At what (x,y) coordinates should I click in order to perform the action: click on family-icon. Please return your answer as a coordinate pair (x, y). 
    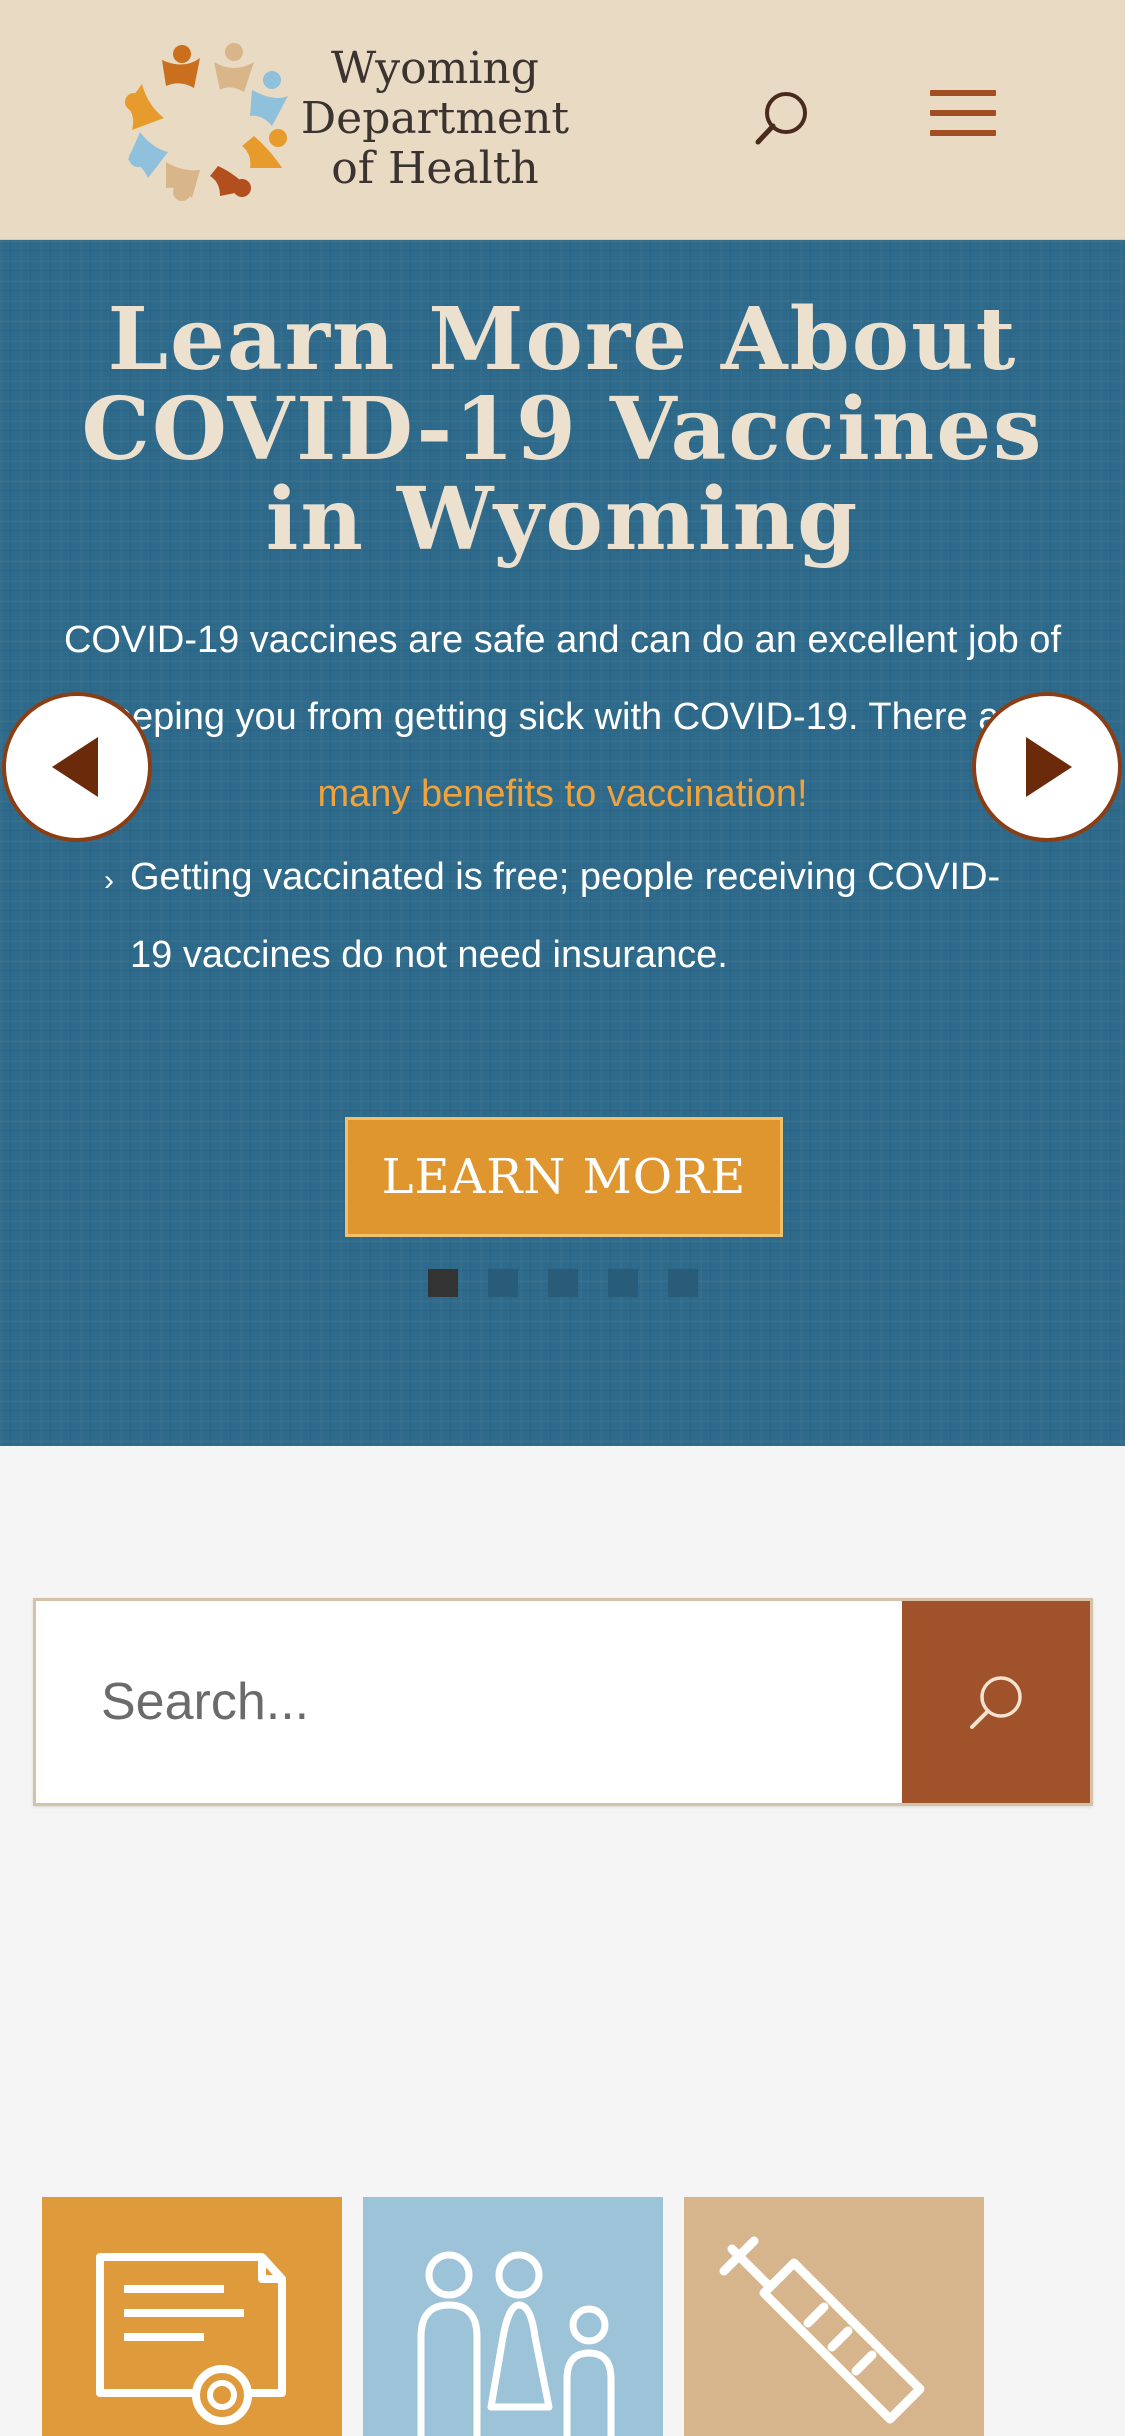
    Looking at the image, I should click on (513, 2316).